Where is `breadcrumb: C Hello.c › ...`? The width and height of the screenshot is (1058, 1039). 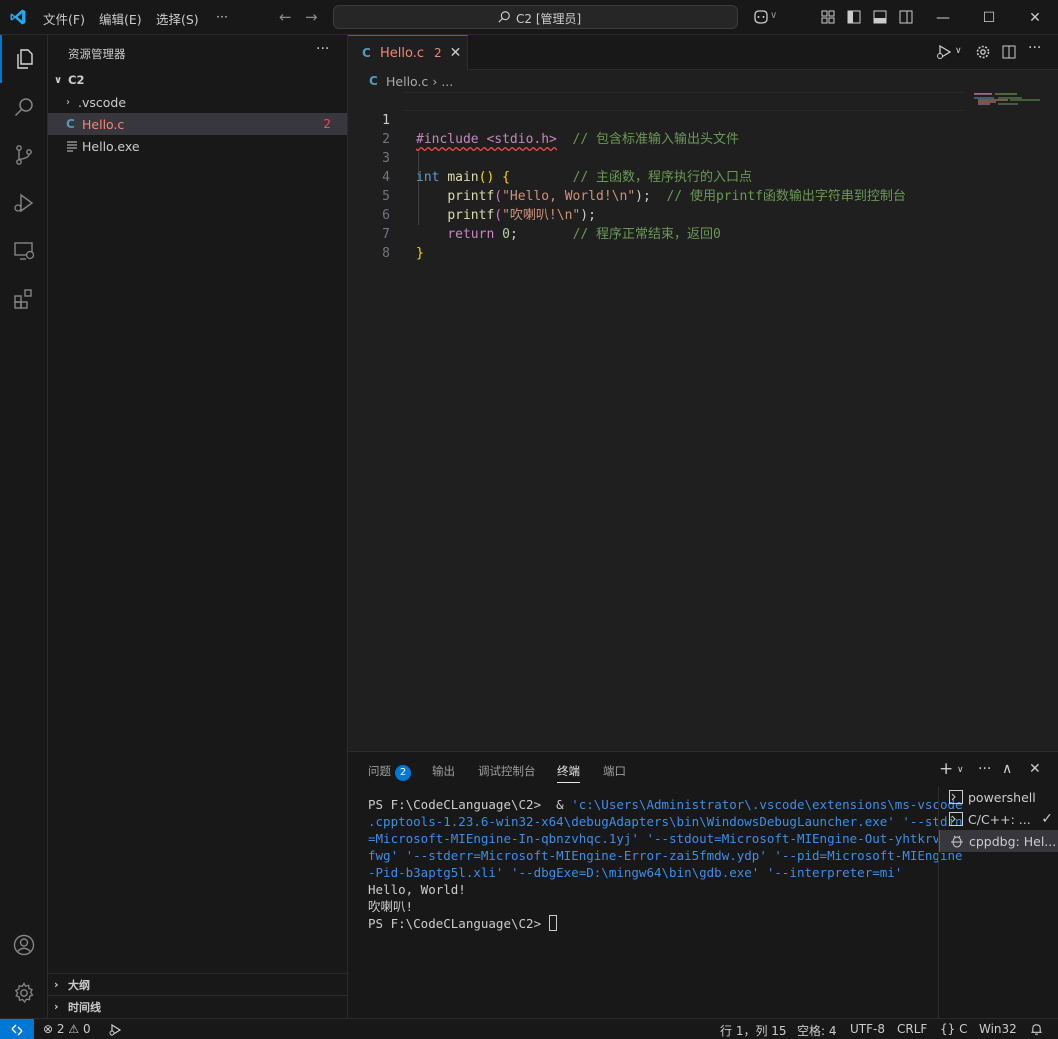
breadcrumb: C Hello.c › ... is located at coordinates (703, 81).